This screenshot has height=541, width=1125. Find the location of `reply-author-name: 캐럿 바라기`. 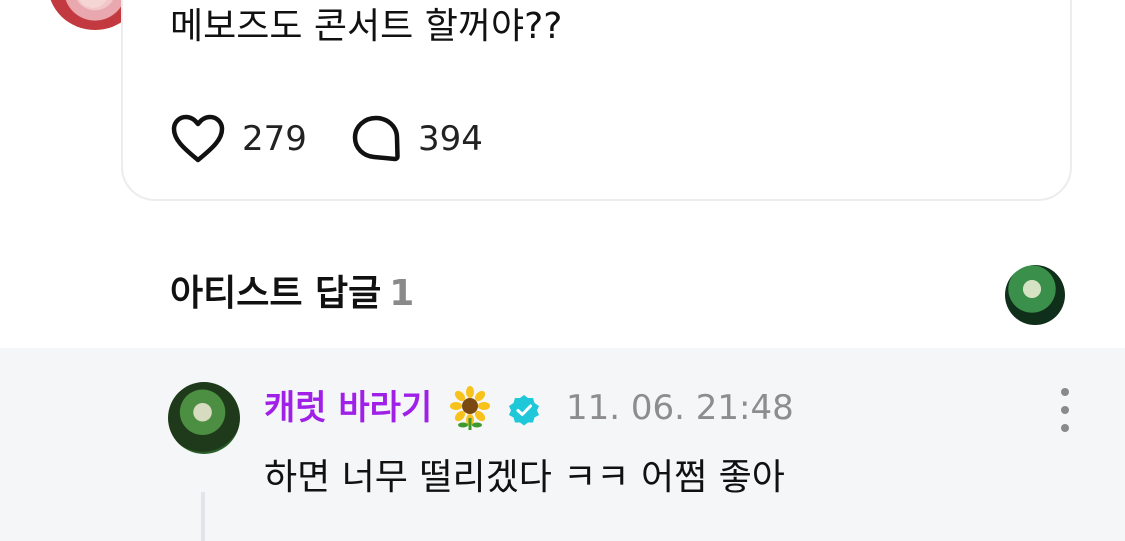

reply-author-name: 캐럿 바라기 is located at coordinates (348, 408).